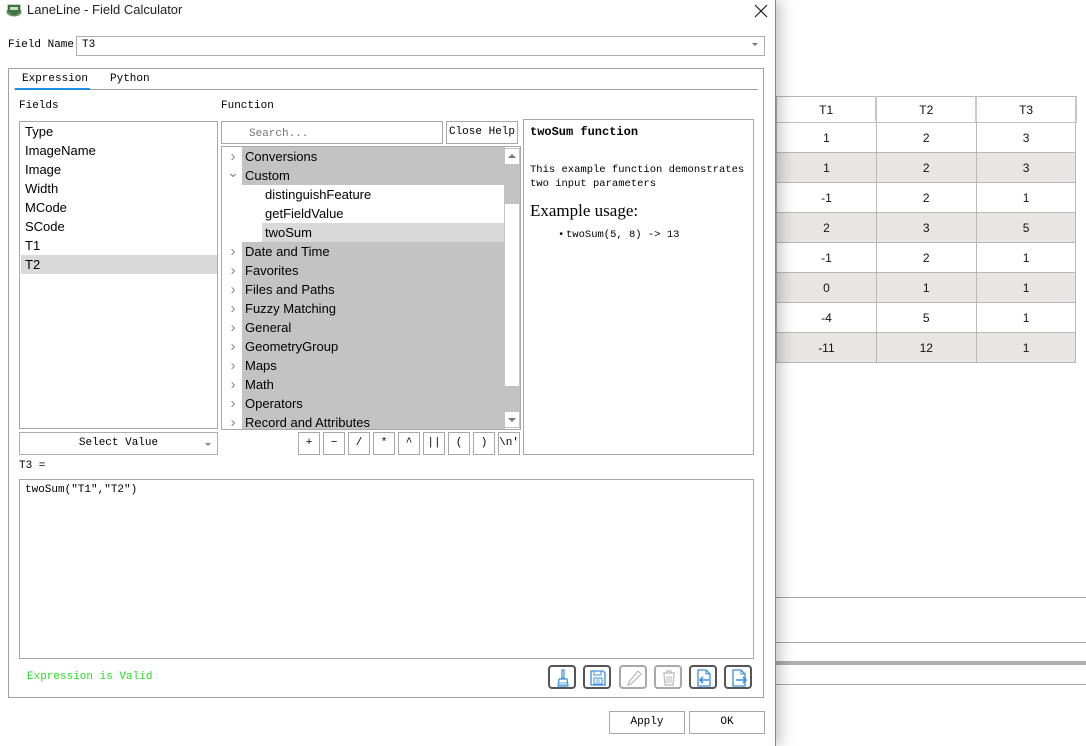  What do you see at coordinates (371, 403) in the screenshot?
I see `function-group: › Operators` at bounding box center [371, 403].